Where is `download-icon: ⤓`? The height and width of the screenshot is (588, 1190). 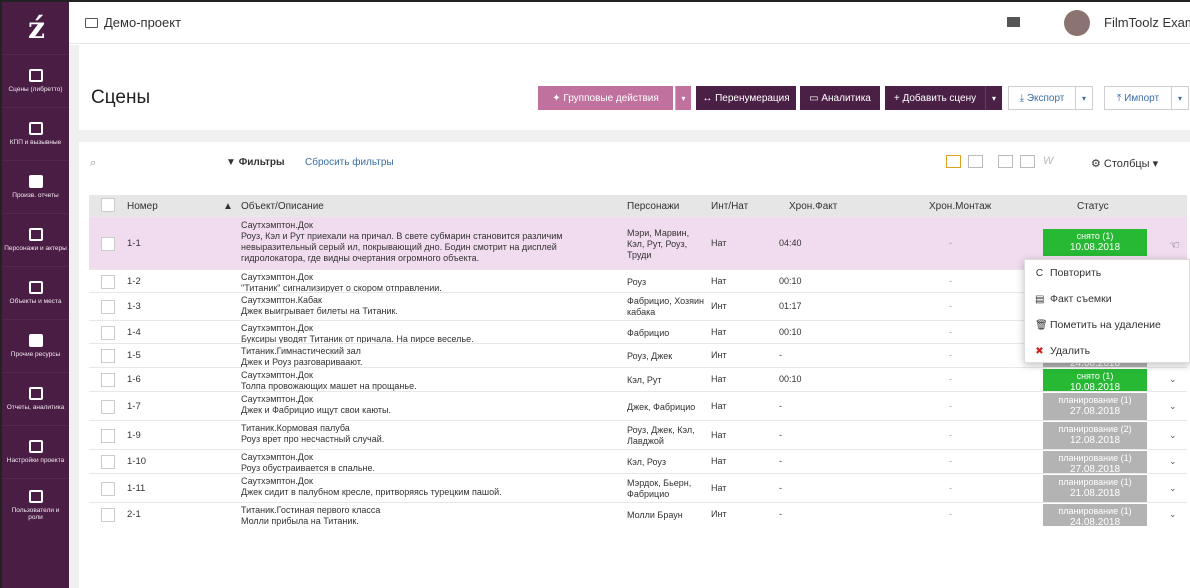 download-icon: ⤓ is located at coordinates (1023, 98).